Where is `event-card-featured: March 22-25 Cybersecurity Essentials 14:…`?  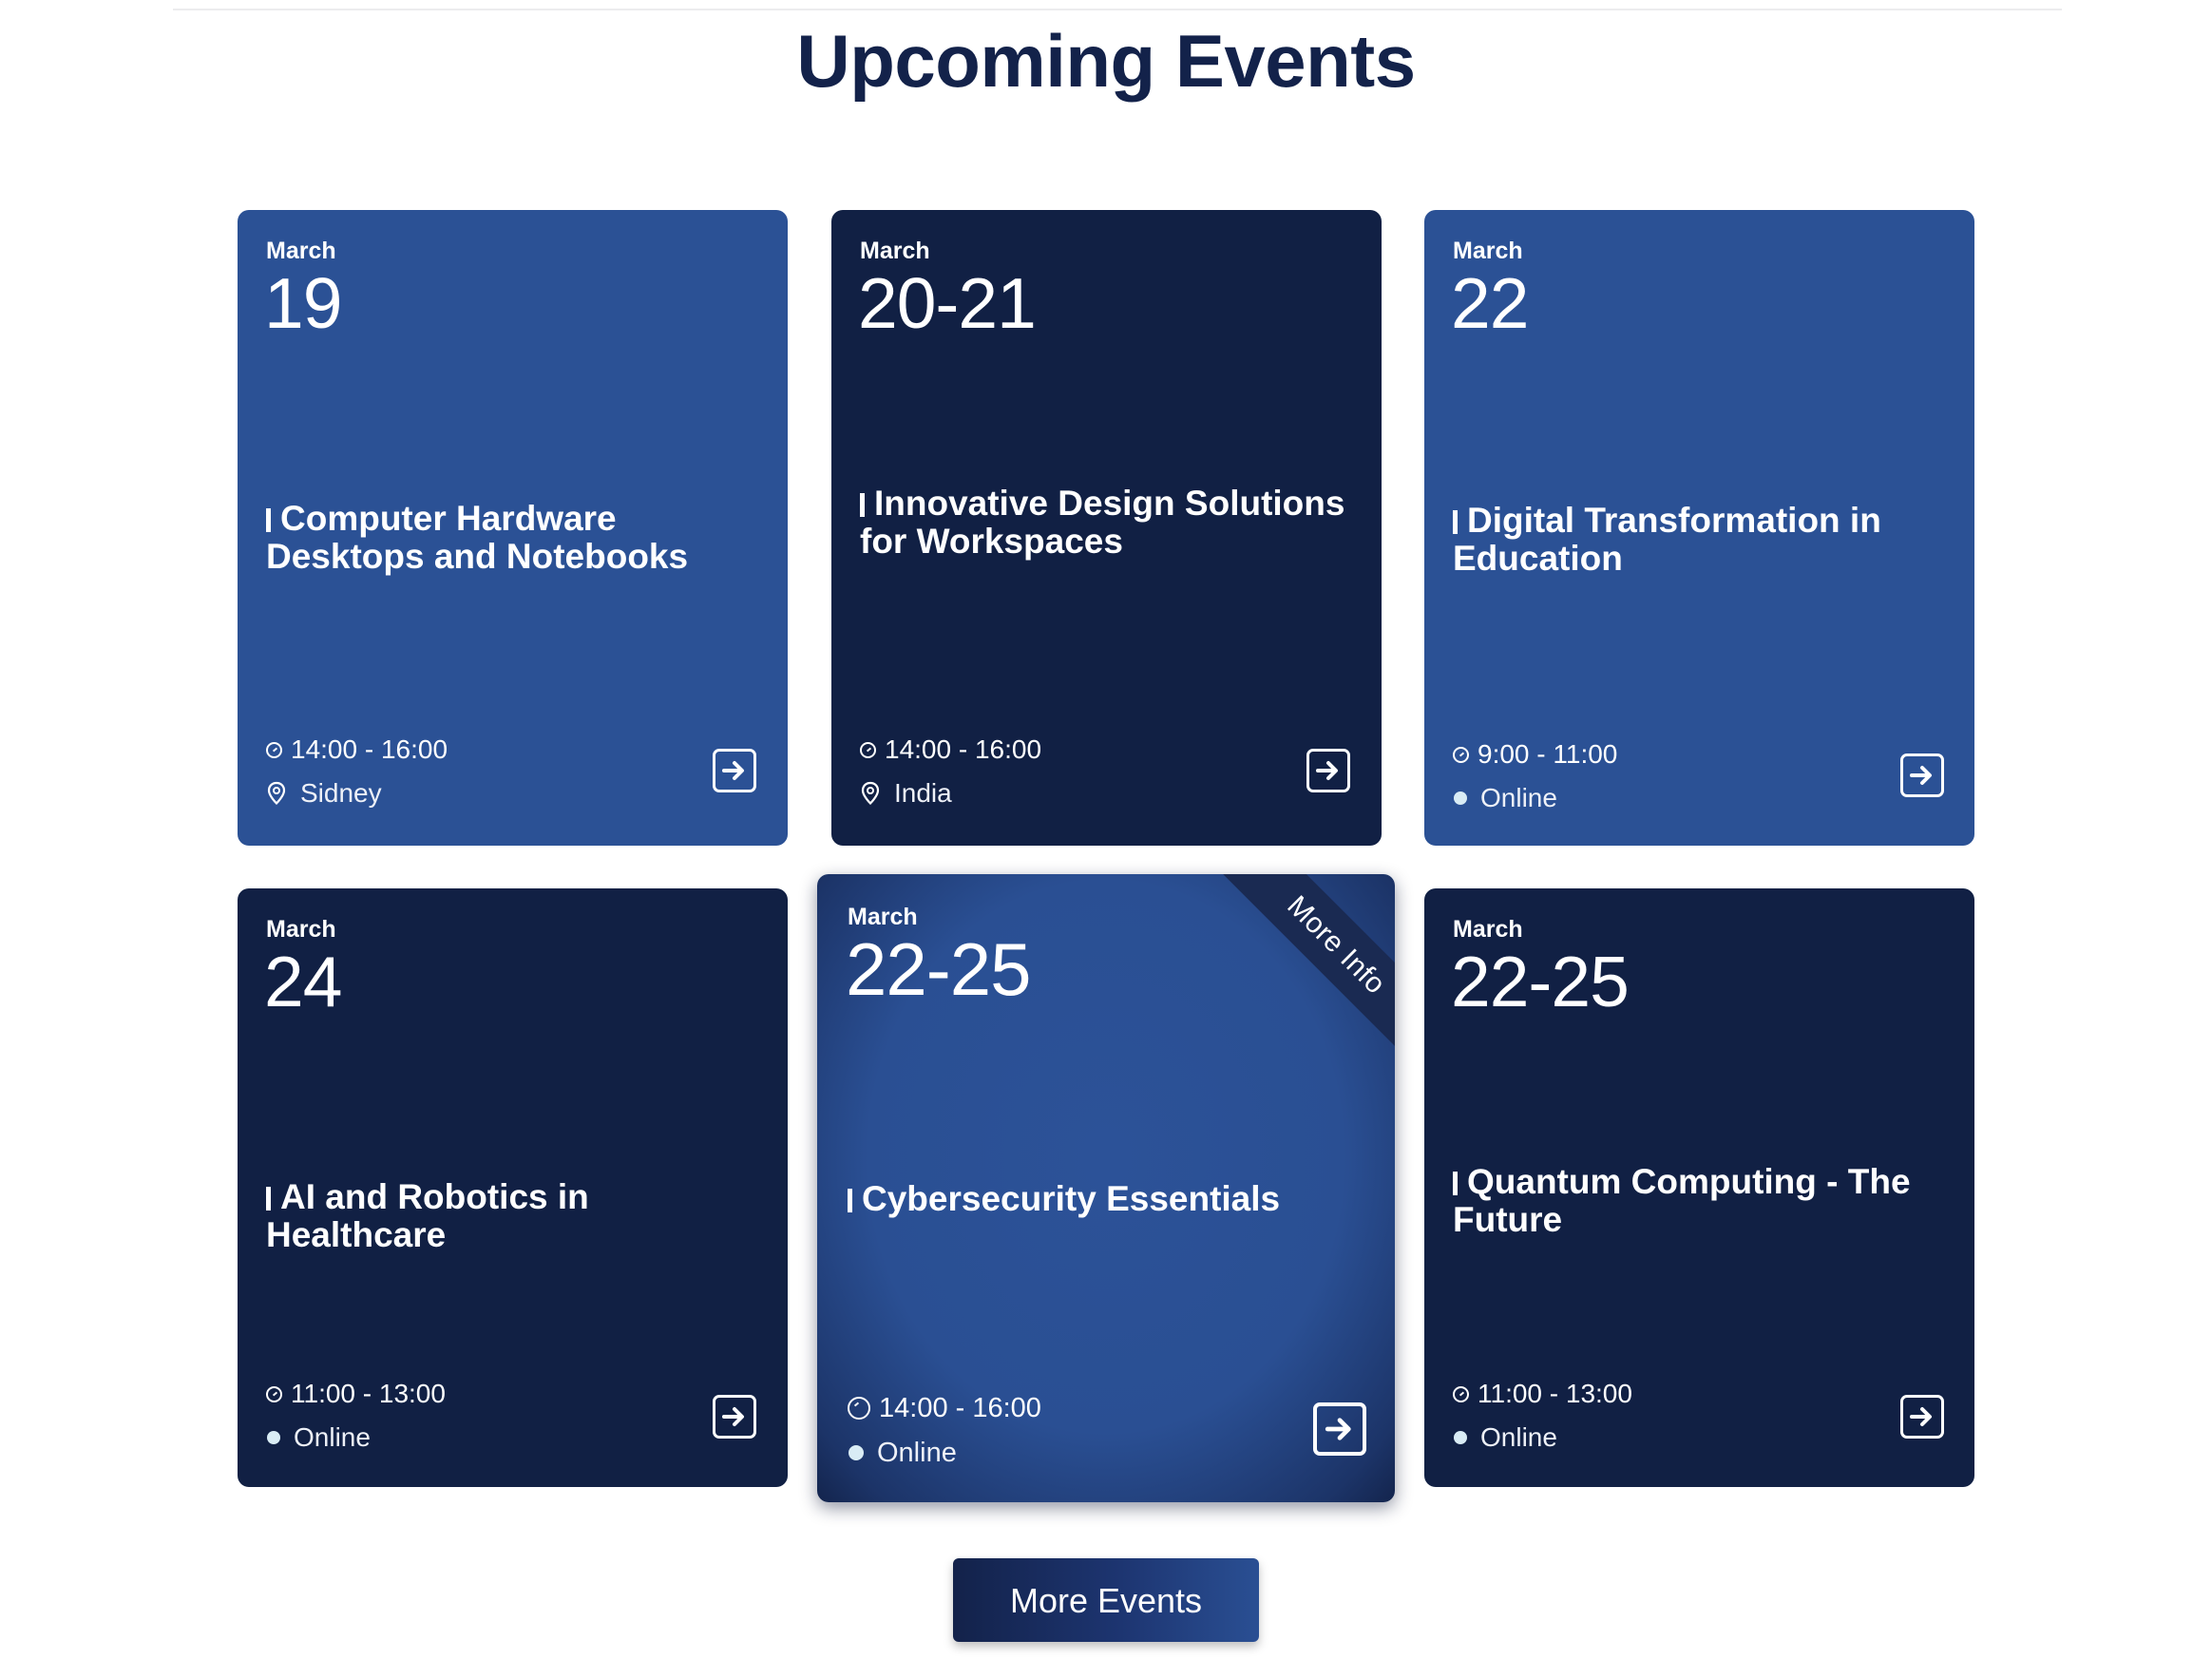 event-card-featured: March 22-25 Cybersecurity Essentials 14:… is located at coordinates (1106, 1188).